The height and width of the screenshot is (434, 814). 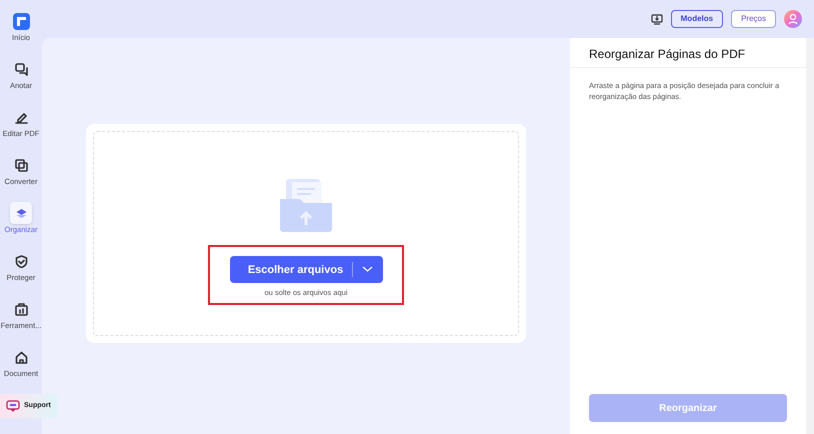 I want to click on chevron-down-icon, so click(x=367, y=269).